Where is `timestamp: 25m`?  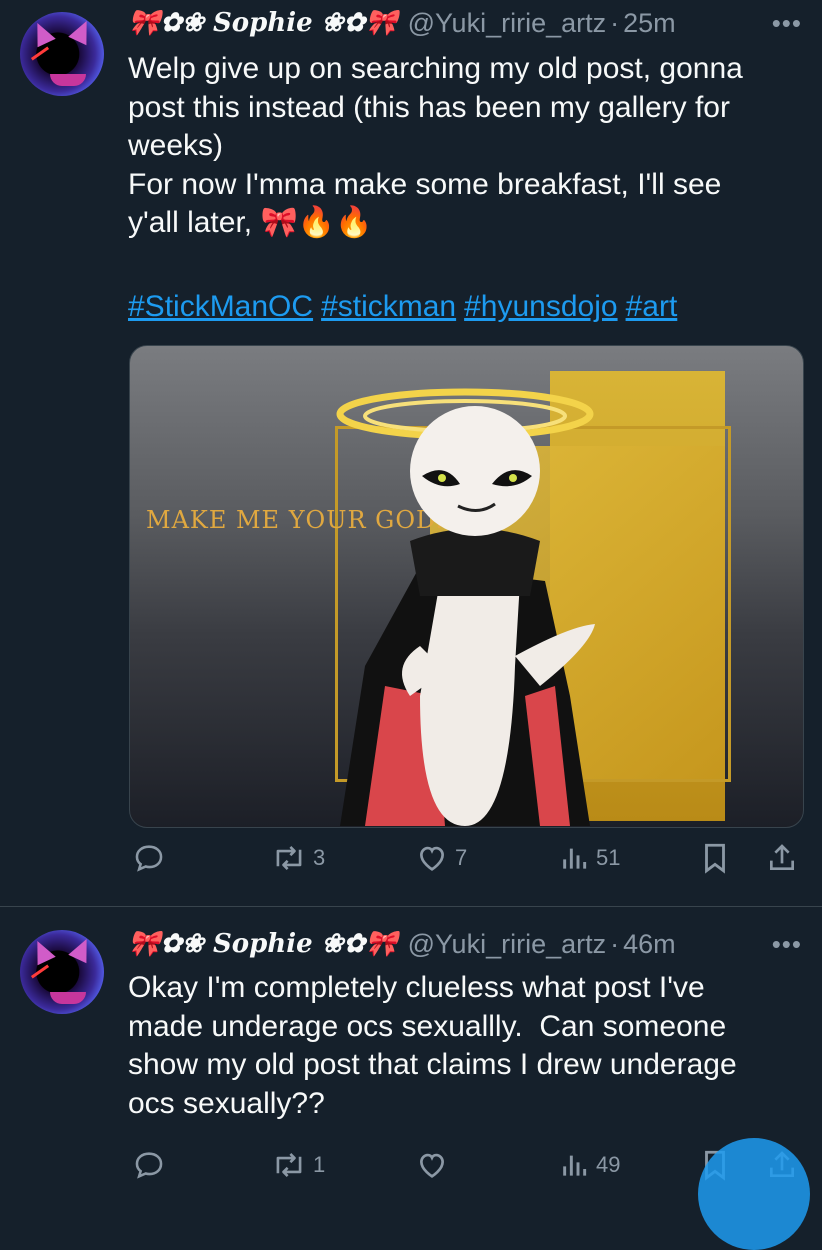
timestamp: 25m is located at coordinates (649, 23).